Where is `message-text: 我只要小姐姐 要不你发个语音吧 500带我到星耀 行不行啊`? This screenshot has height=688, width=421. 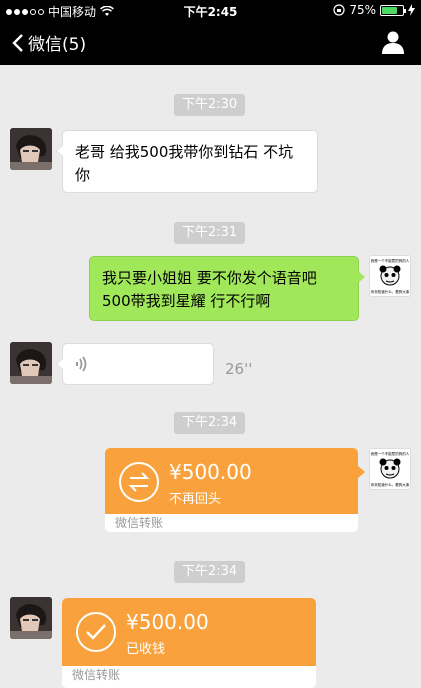
message-text: 我只要小姐姐 要不你发个语音吧 500带我到星耀 行不行啊 is located at coordinates (209, 289).